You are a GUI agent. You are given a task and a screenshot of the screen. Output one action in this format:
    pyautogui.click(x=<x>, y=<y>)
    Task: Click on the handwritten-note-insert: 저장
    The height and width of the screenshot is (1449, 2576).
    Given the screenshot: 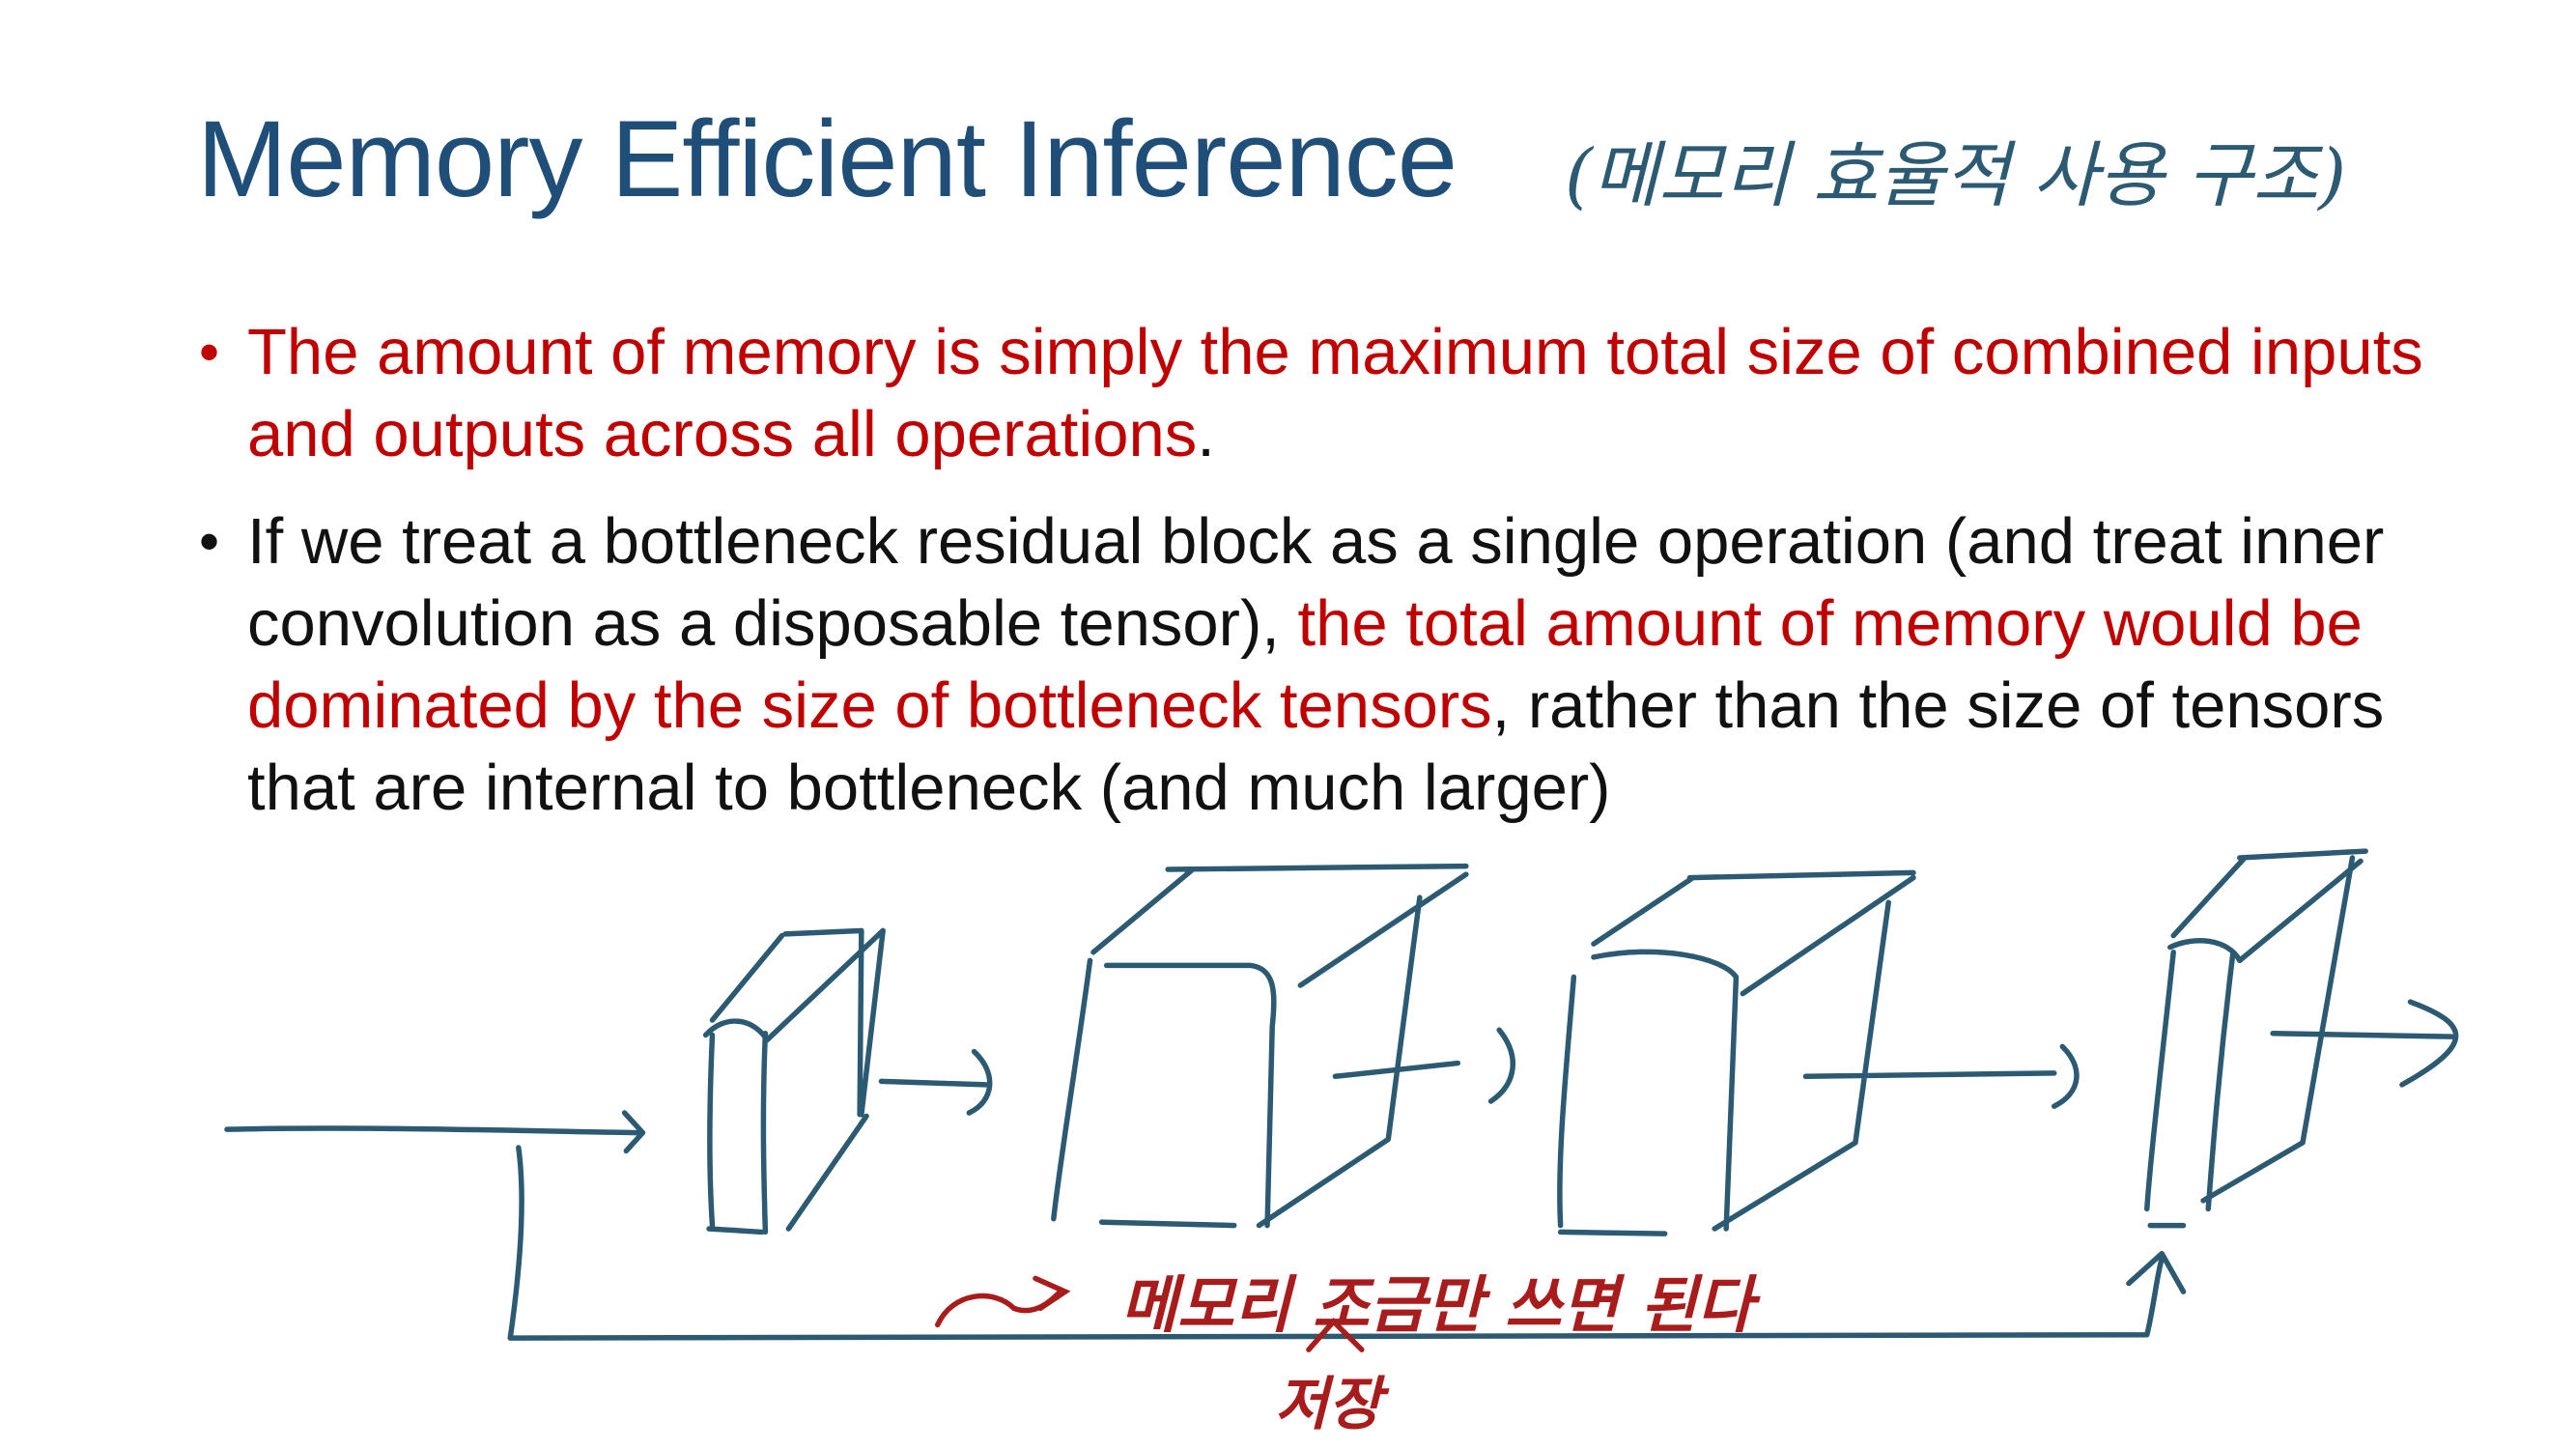 What is the action you would take?
    pyautogui.click(x=1328, y=1404)
    